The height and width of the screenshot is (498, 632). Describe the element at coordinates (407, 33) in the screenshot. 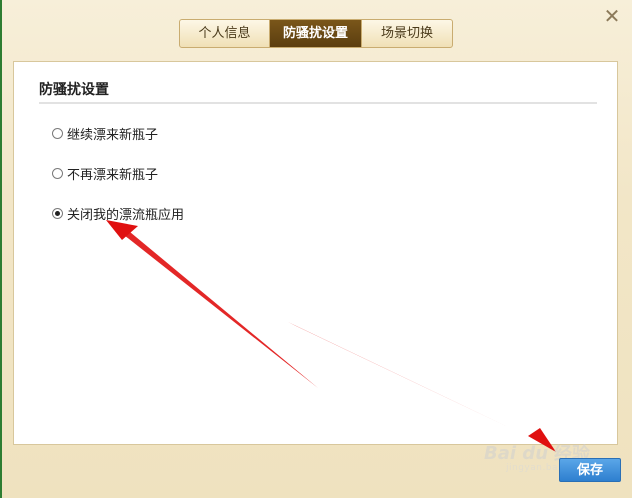

I see `tab-scene-switch: 场景切换` at that location.